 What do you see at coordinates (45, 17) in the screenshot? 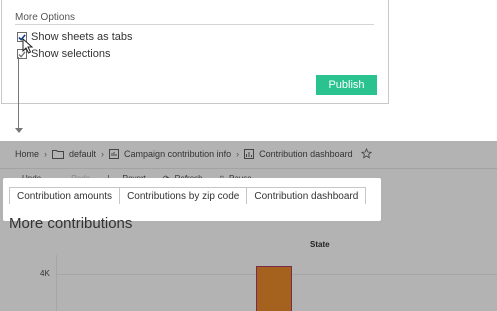
I see `options-title: More Options` at bounding box center [45, 17].